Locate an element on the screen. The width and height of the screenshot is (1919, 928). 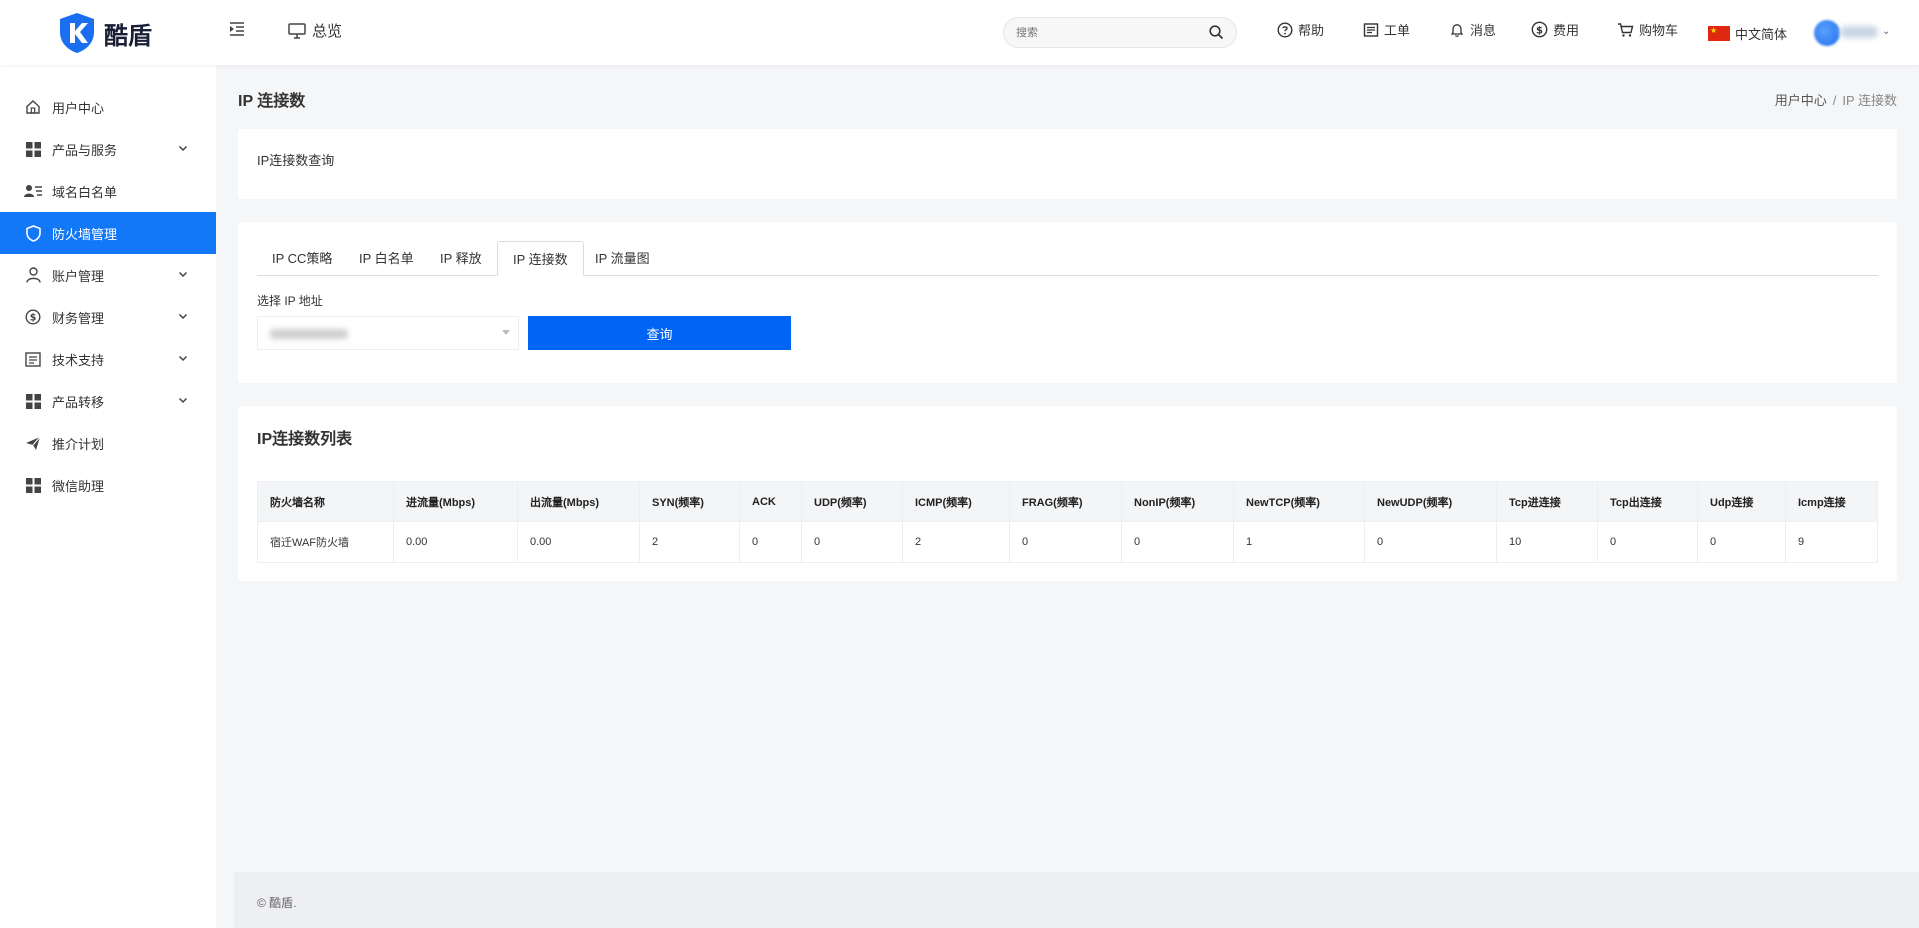
send-icon is located at coordinates (33, 443).